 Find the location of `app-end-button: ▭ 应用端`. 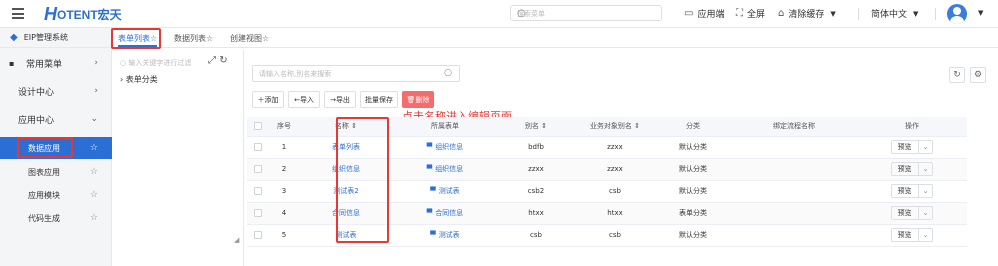

app-end-button: ▭ 应用端 is located at coordinates (704, 13).